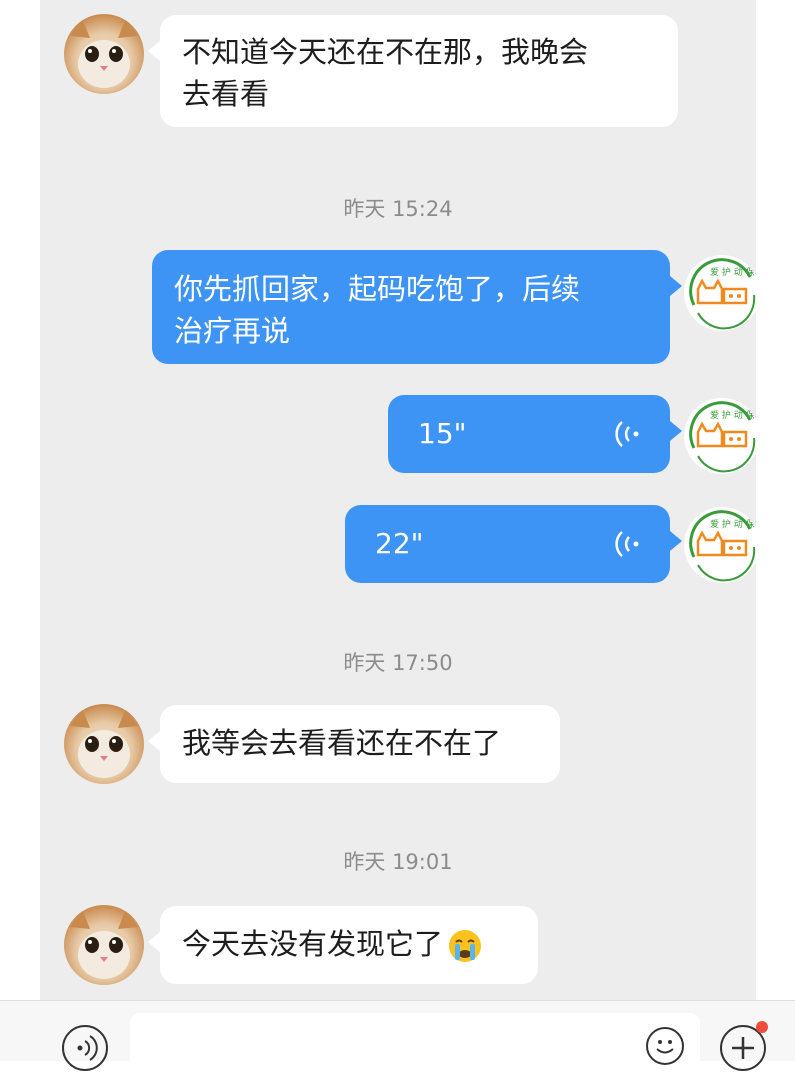 The width and height of the screenshot is (795, 1073). I want to click on message-bubble-incoming: 不知道今天还在不在那，我晚会 去看看, so click(413, 71).